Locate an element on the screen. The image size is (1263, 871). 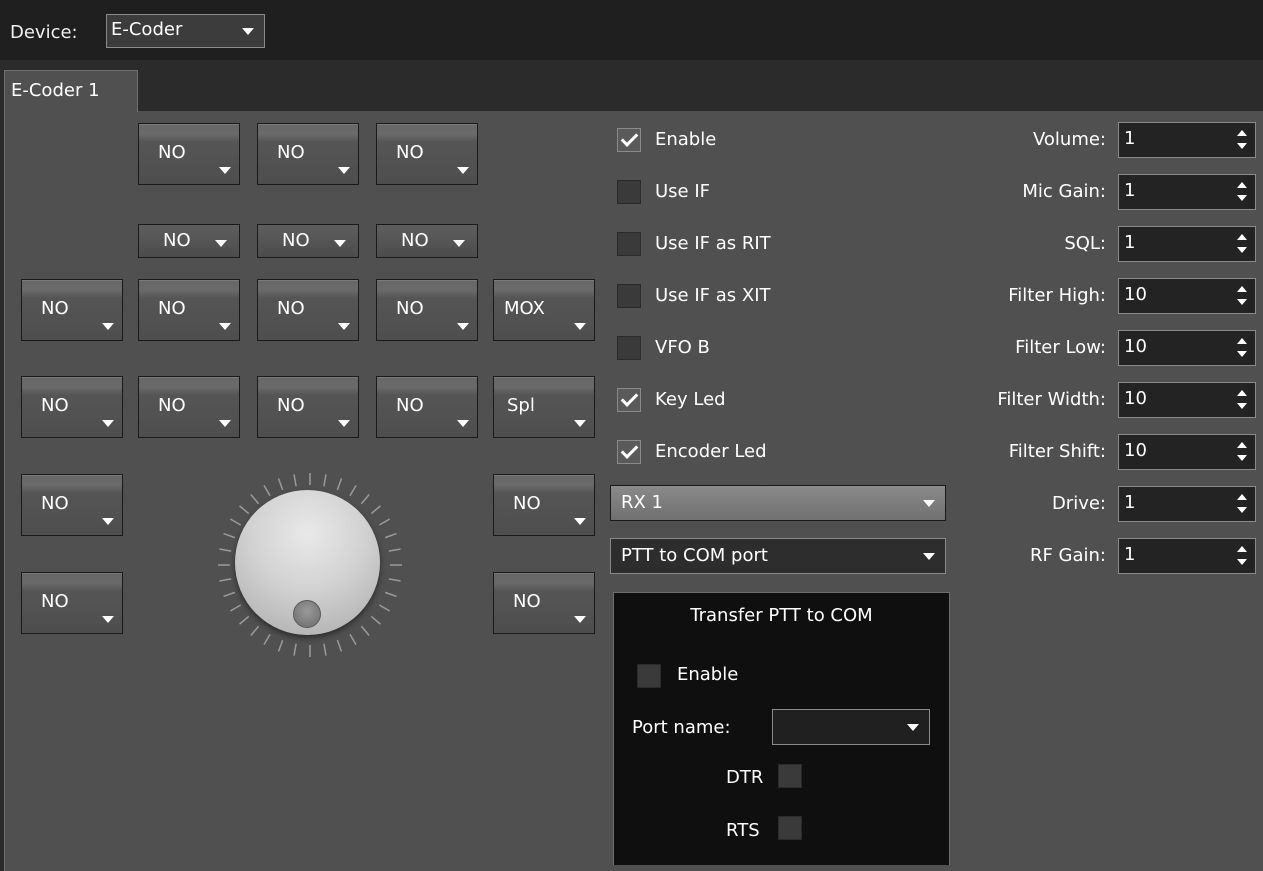
key-led-checkbox is located at coordinates (629, 400).